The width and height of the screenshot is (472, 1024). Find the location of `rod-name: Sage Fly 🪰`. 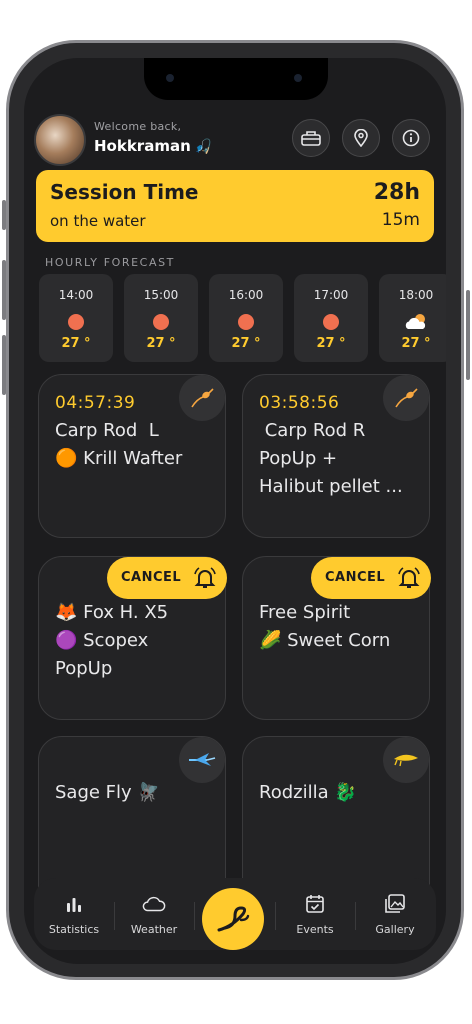

rod-name: Sage Fly 🪰 is located at coordinates (107, 792).